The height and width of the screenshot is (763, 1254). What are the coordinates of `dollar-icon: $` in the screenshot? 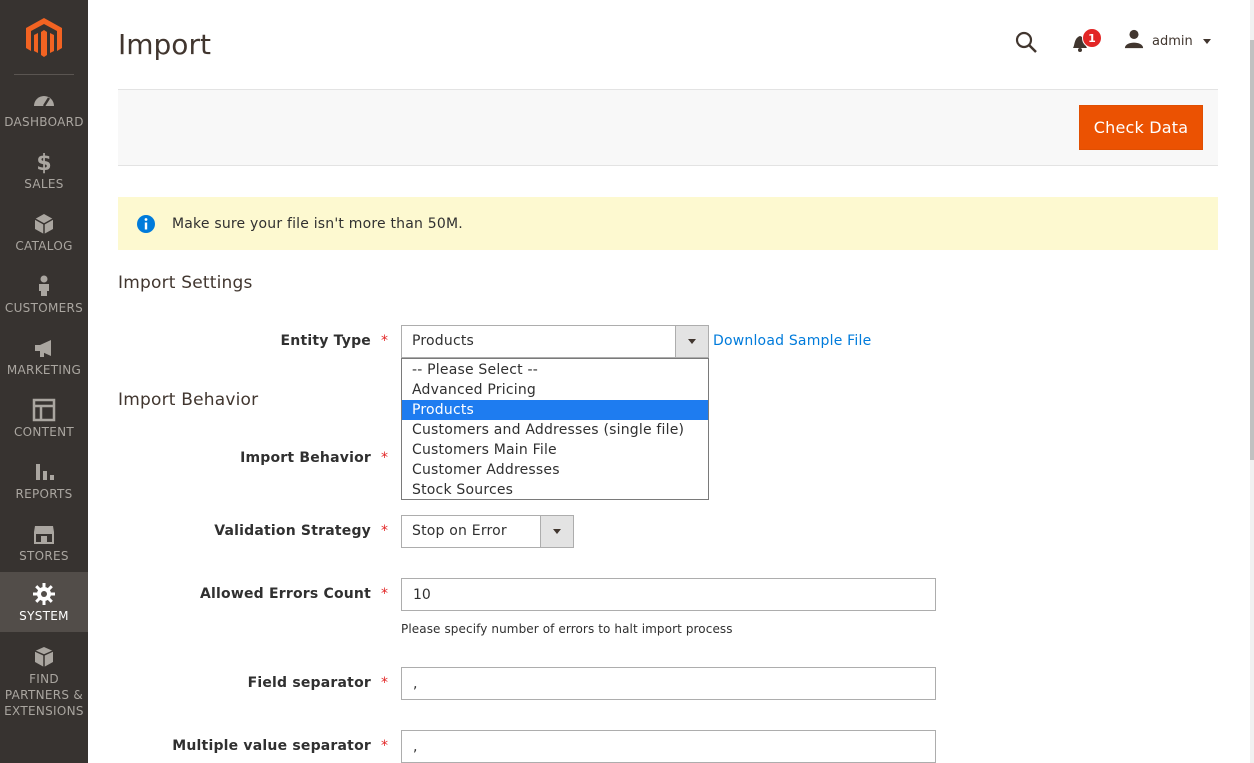 It's located at (44, 163).